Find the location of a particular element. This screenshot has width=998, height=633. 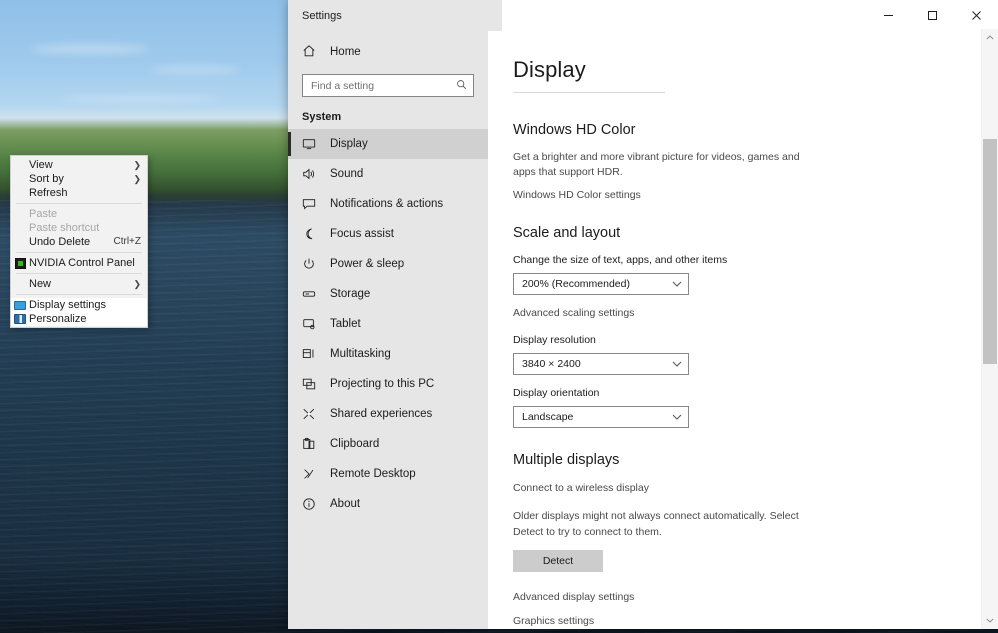

speaker-icon is located at coordinates (316, 174).